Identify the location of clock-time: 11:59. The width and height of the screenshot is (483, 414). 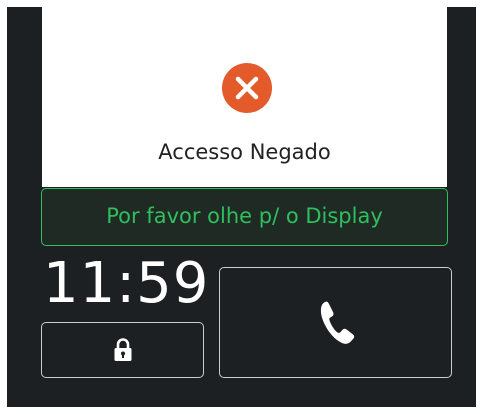
(126, 283).